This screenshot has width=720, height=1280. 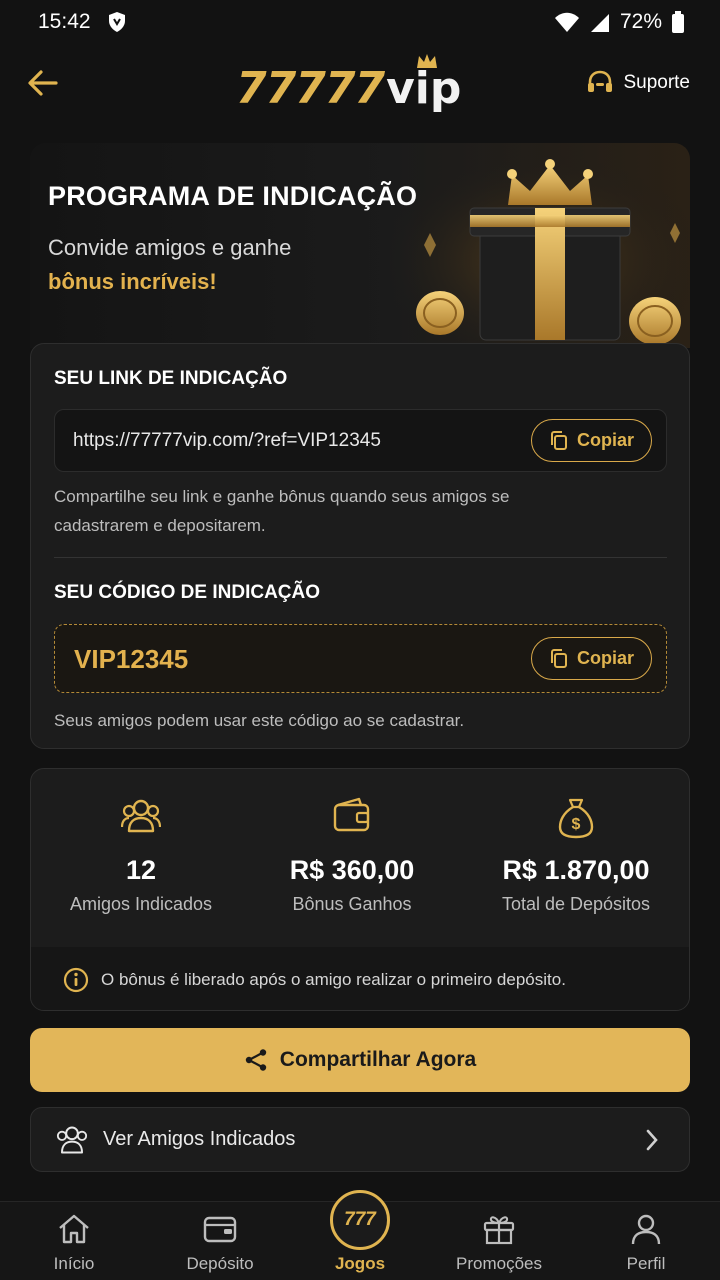 I want to click on share-icon, so click(x=255, y=1060).